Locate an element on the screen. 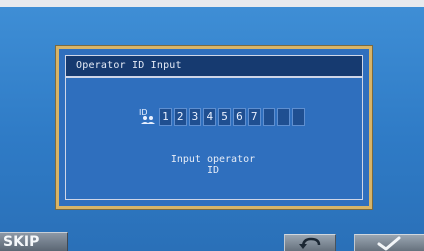 Image resolution: width=424 pixels, height=251 pixels. svg-text: ID is located at coordinates (143, 112).